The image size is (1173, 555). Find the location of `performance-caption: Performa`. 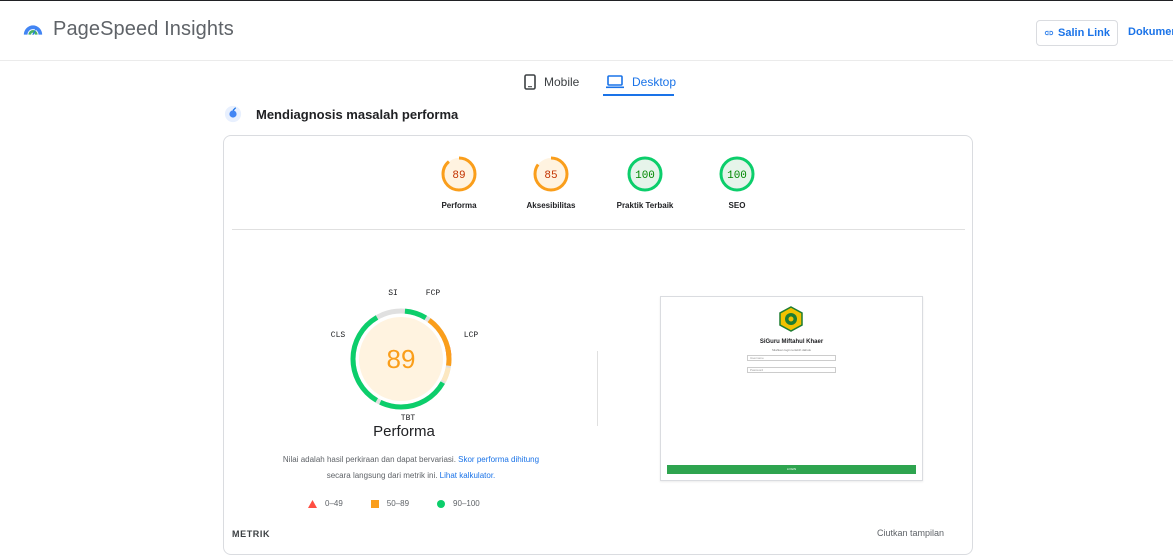

performance-caption: Performa is located at coordinates (404, 431).